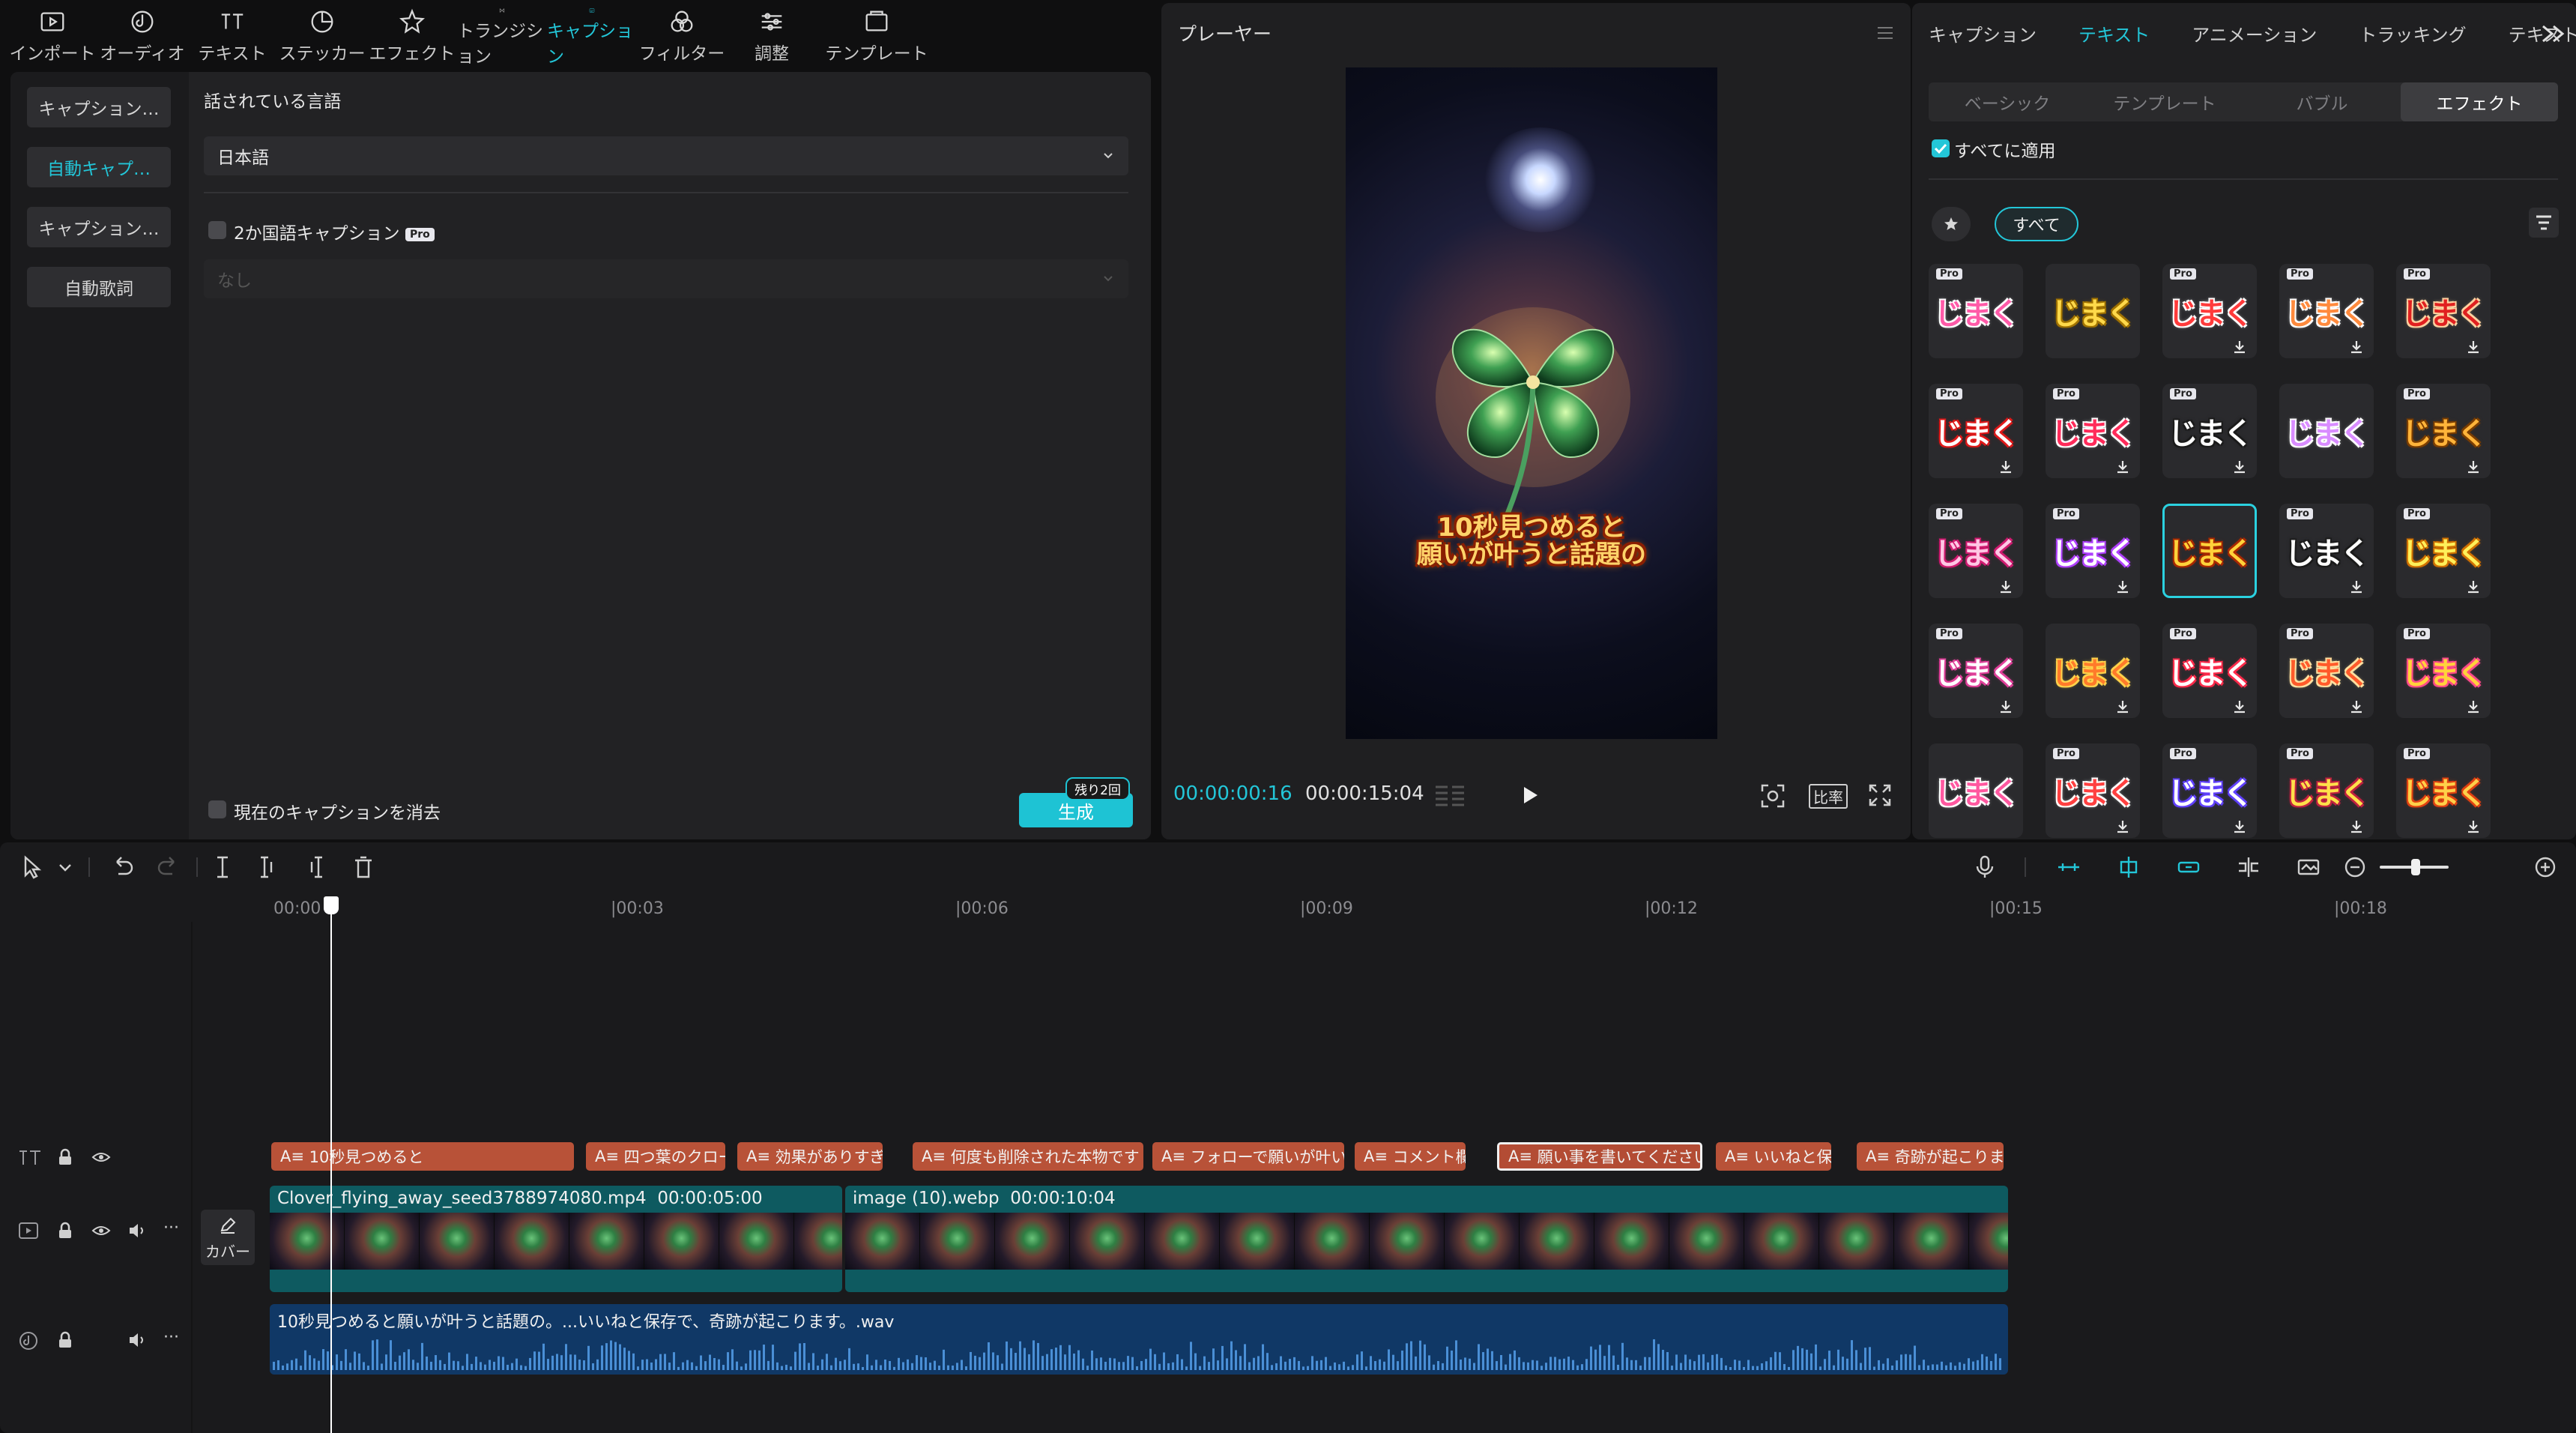 The width and height of the screenshot is (2576, 1433). I want to click on redo-icon, so click(168, 867).